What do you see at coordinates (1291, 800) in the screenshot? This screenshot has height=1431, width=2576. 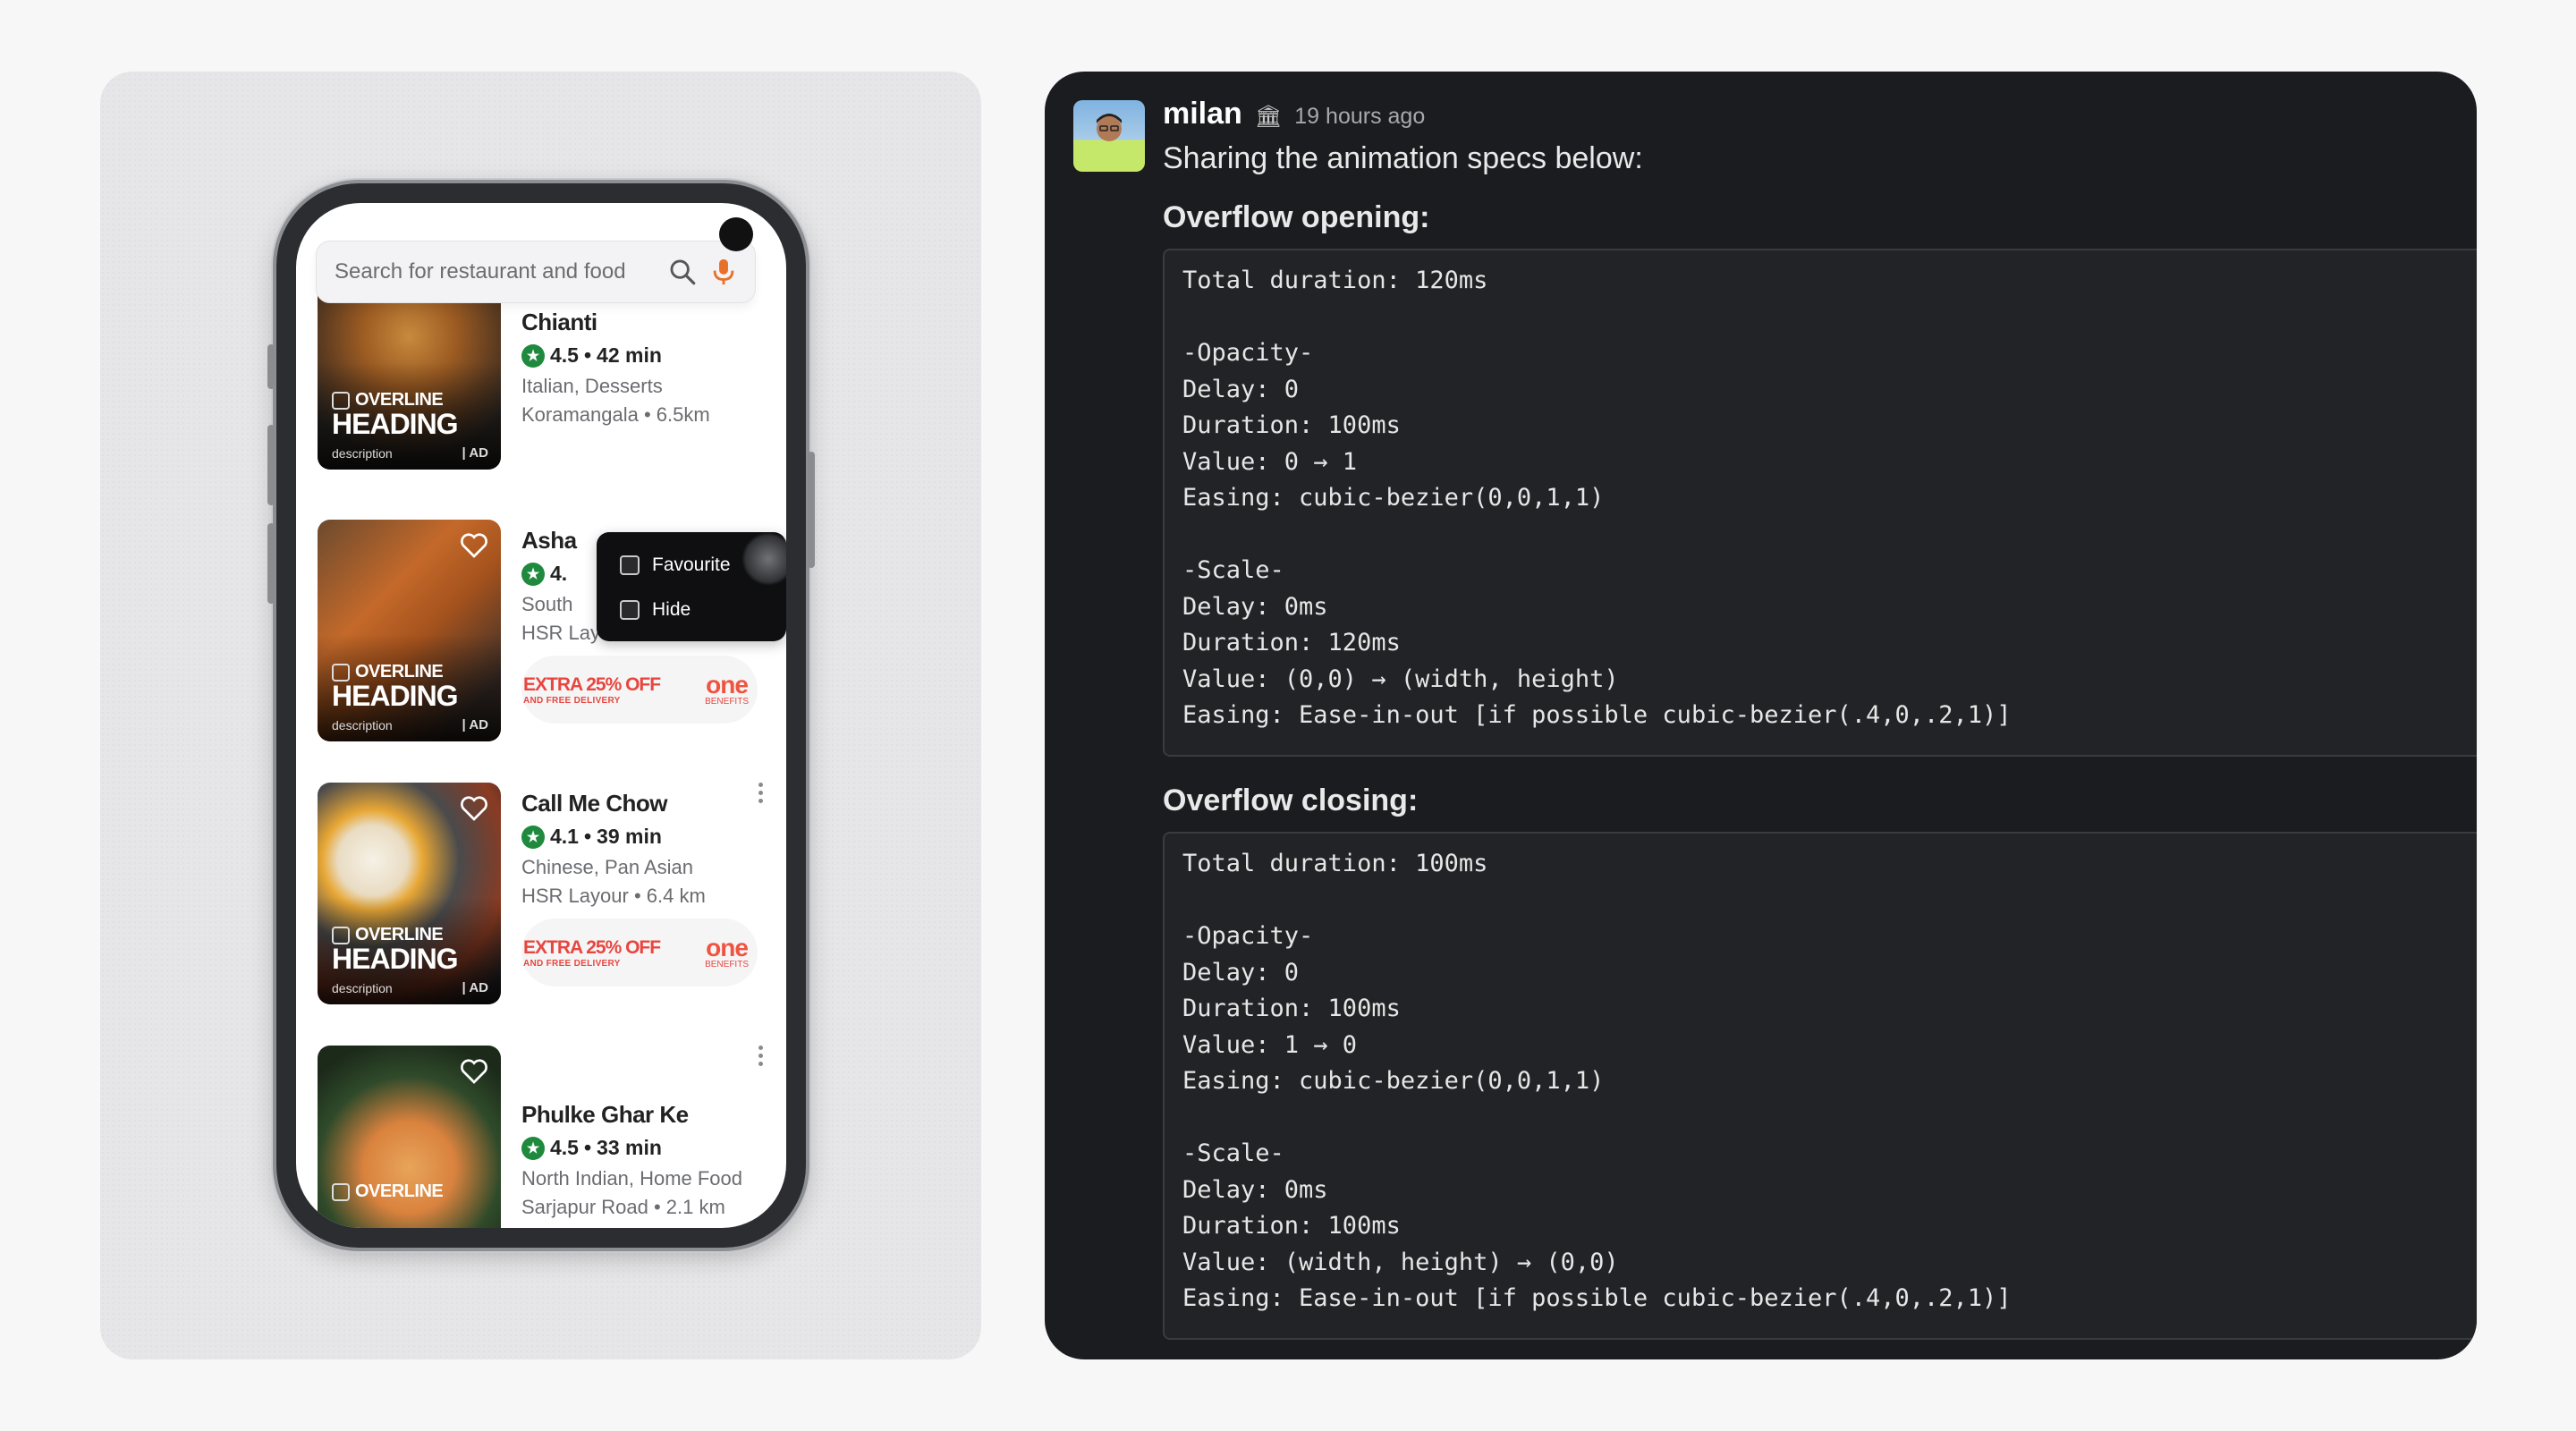 I see `section-title-closing: Overflow closing:` at bounding box center [1291, 800].